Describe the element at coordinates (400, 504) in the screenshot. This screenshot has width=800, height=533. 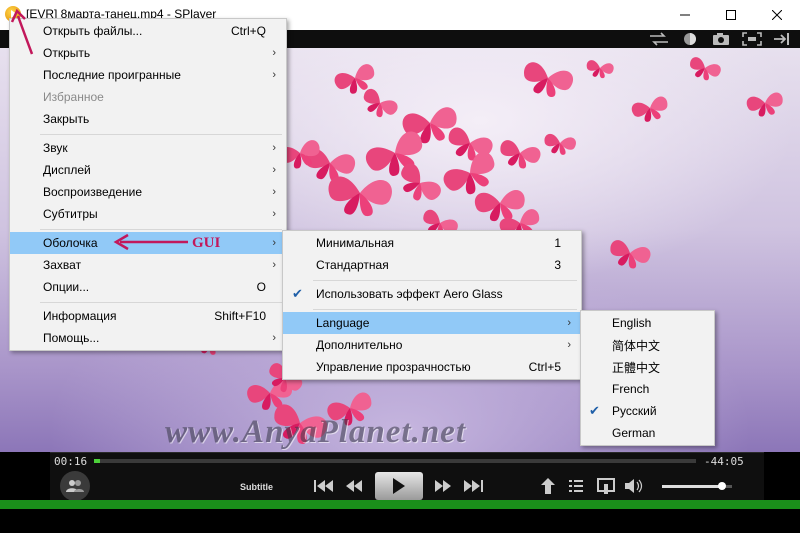
I see `status-strip` at that location.